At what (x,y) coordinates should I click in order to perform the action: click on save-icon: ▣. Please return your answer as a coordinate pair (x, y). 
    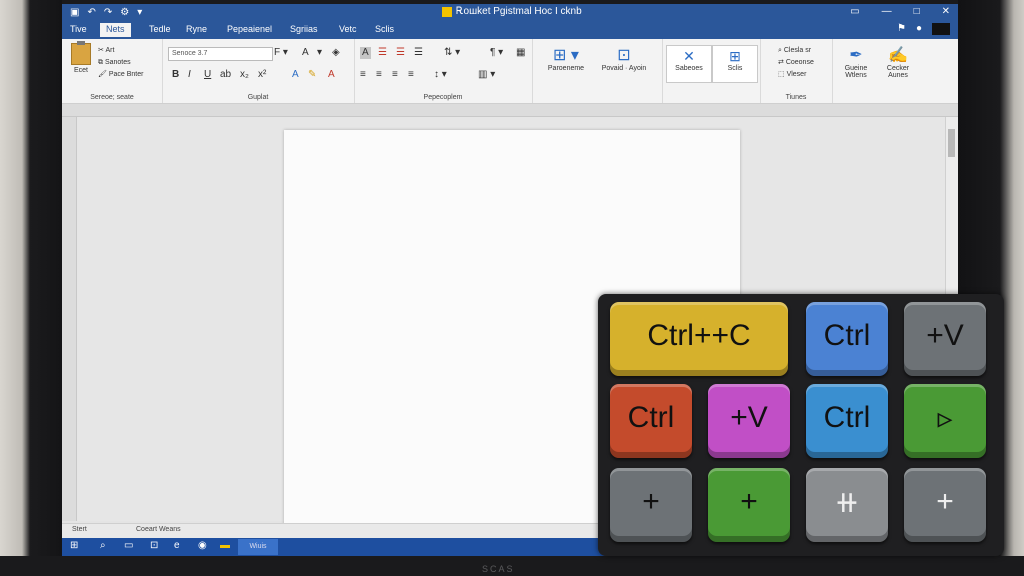
    Looking at the image, I should click on (74, 12).